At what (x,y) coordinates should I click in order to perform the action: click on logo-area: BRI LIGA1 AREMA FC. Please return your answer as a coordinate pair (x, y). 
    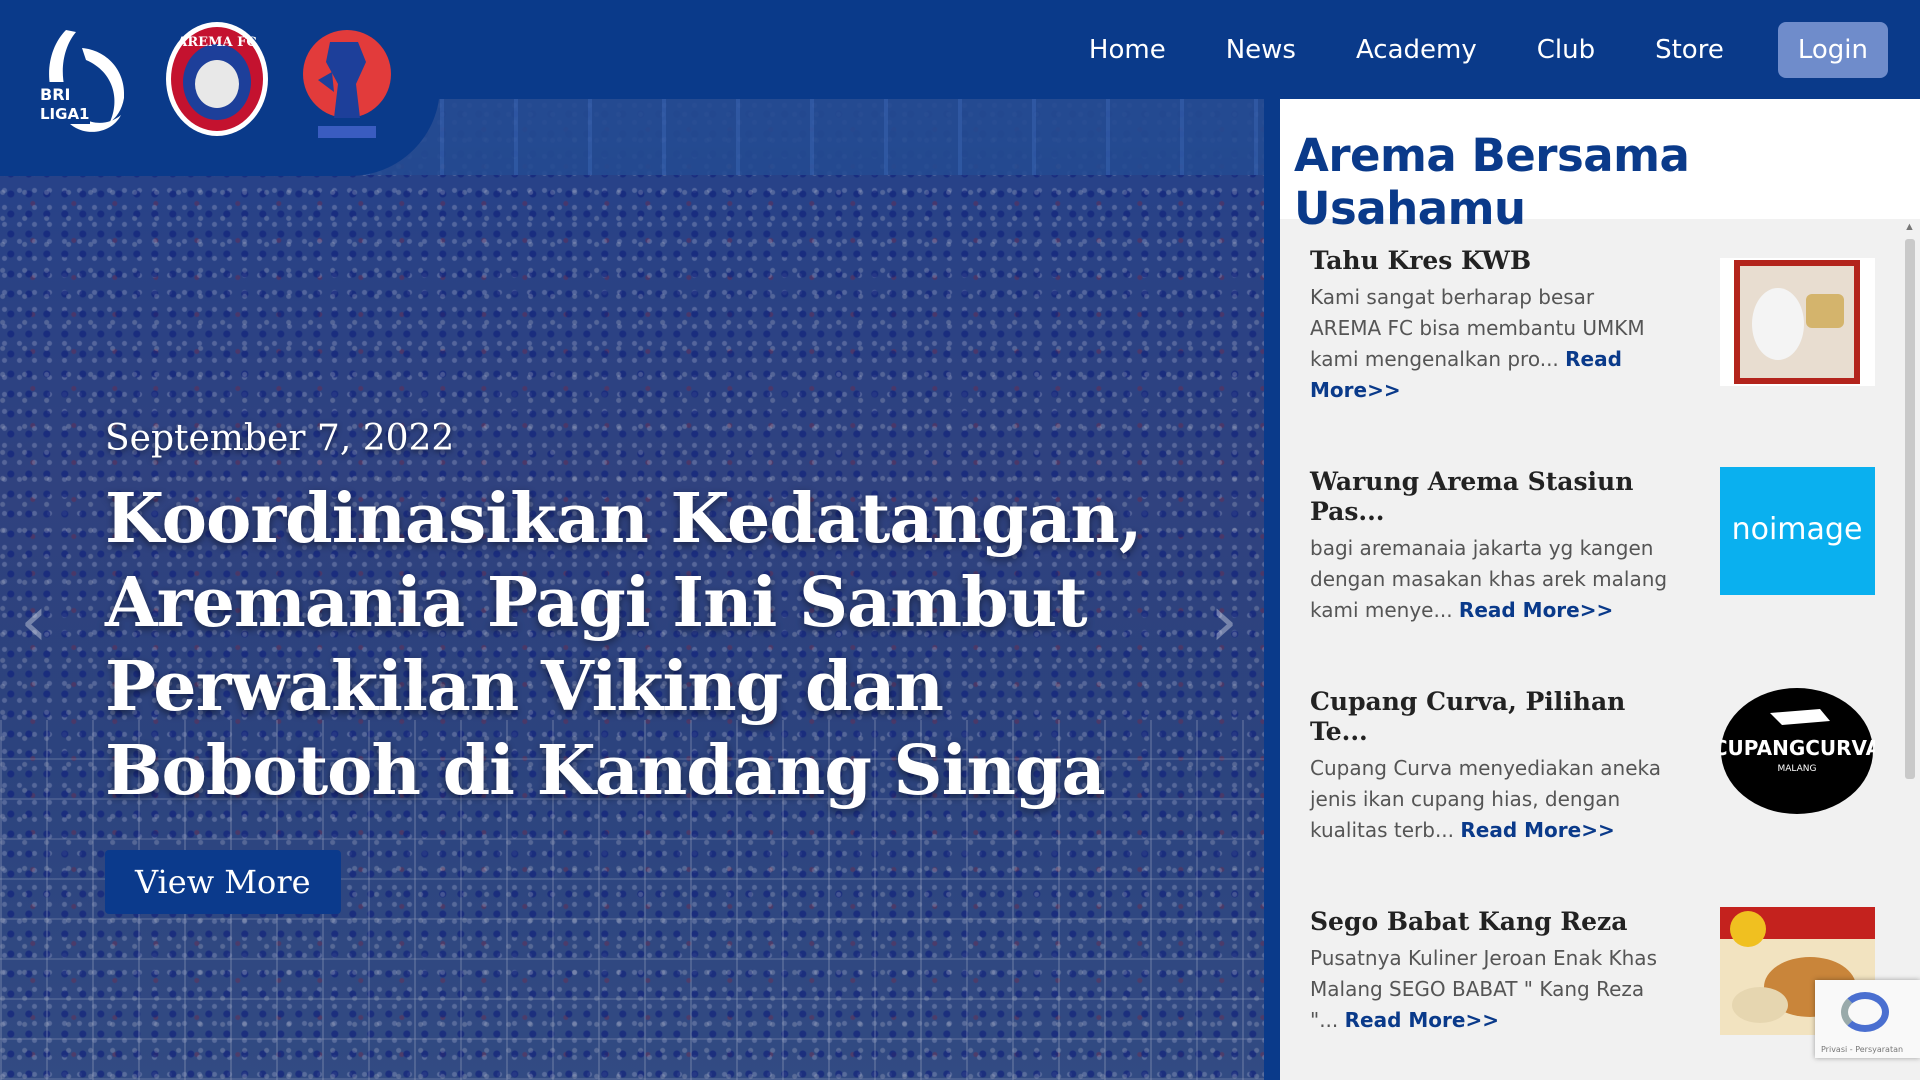
    Looking at the image, I should click on (220, 88).